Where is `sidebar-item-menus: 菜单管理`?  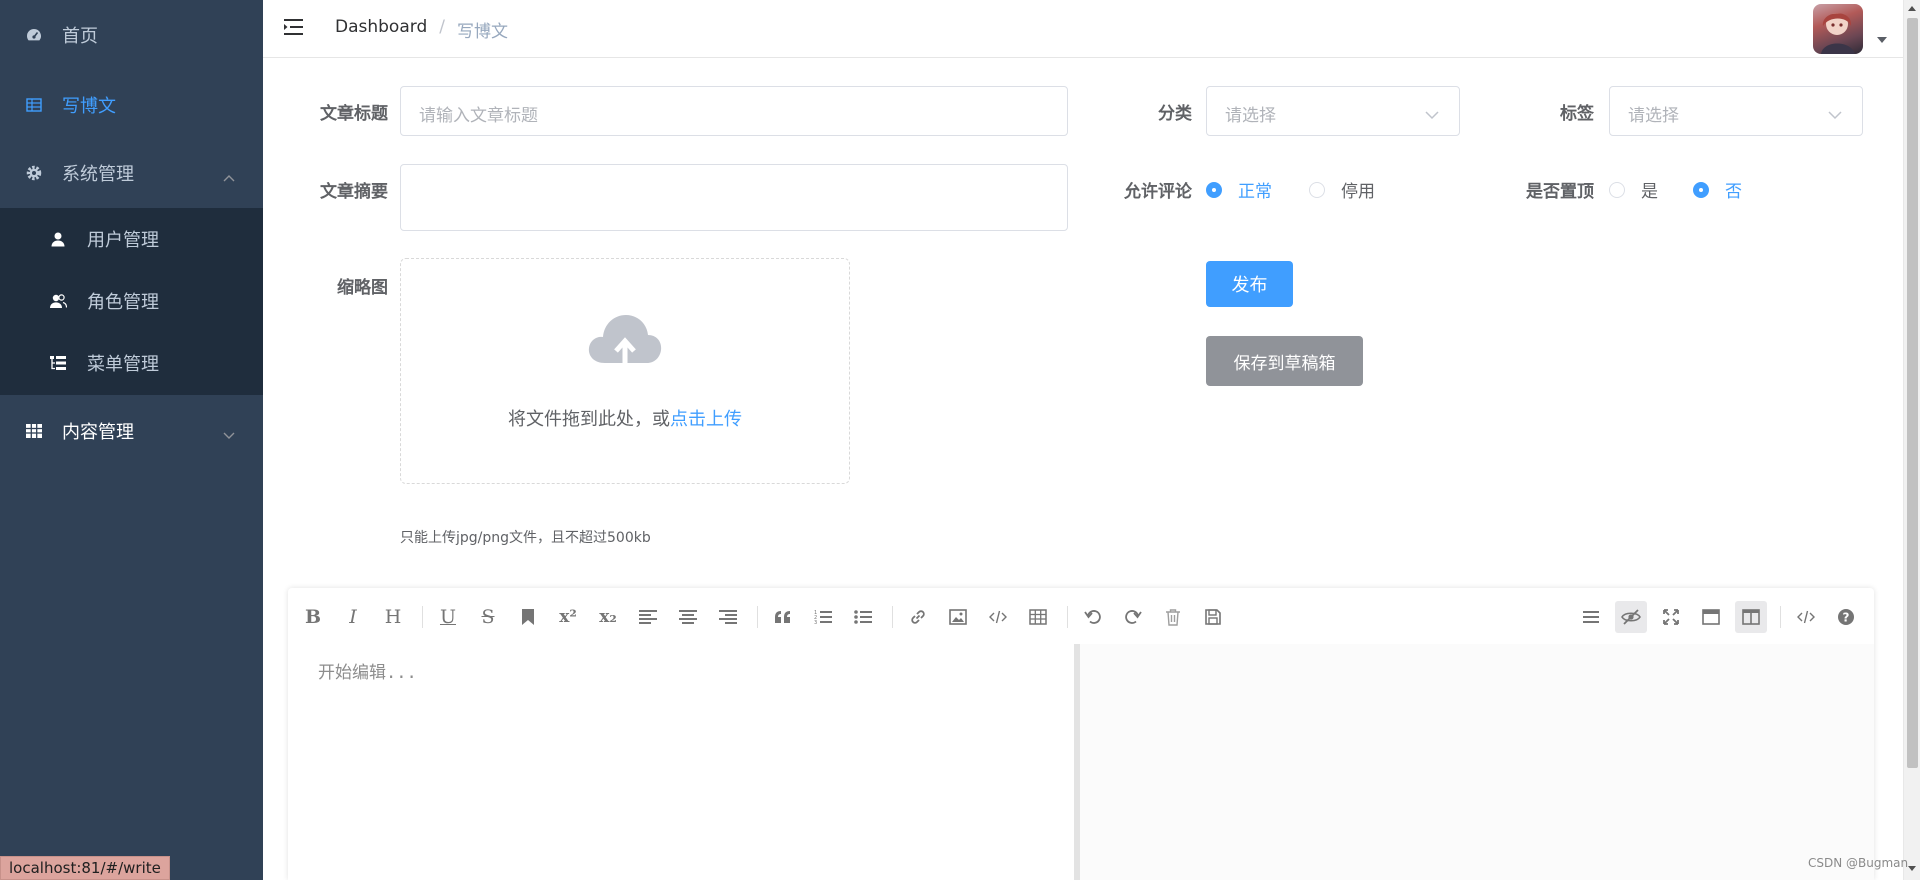
sidebar-item-menus: 菜单管理 is located at coordinates (131, 363).